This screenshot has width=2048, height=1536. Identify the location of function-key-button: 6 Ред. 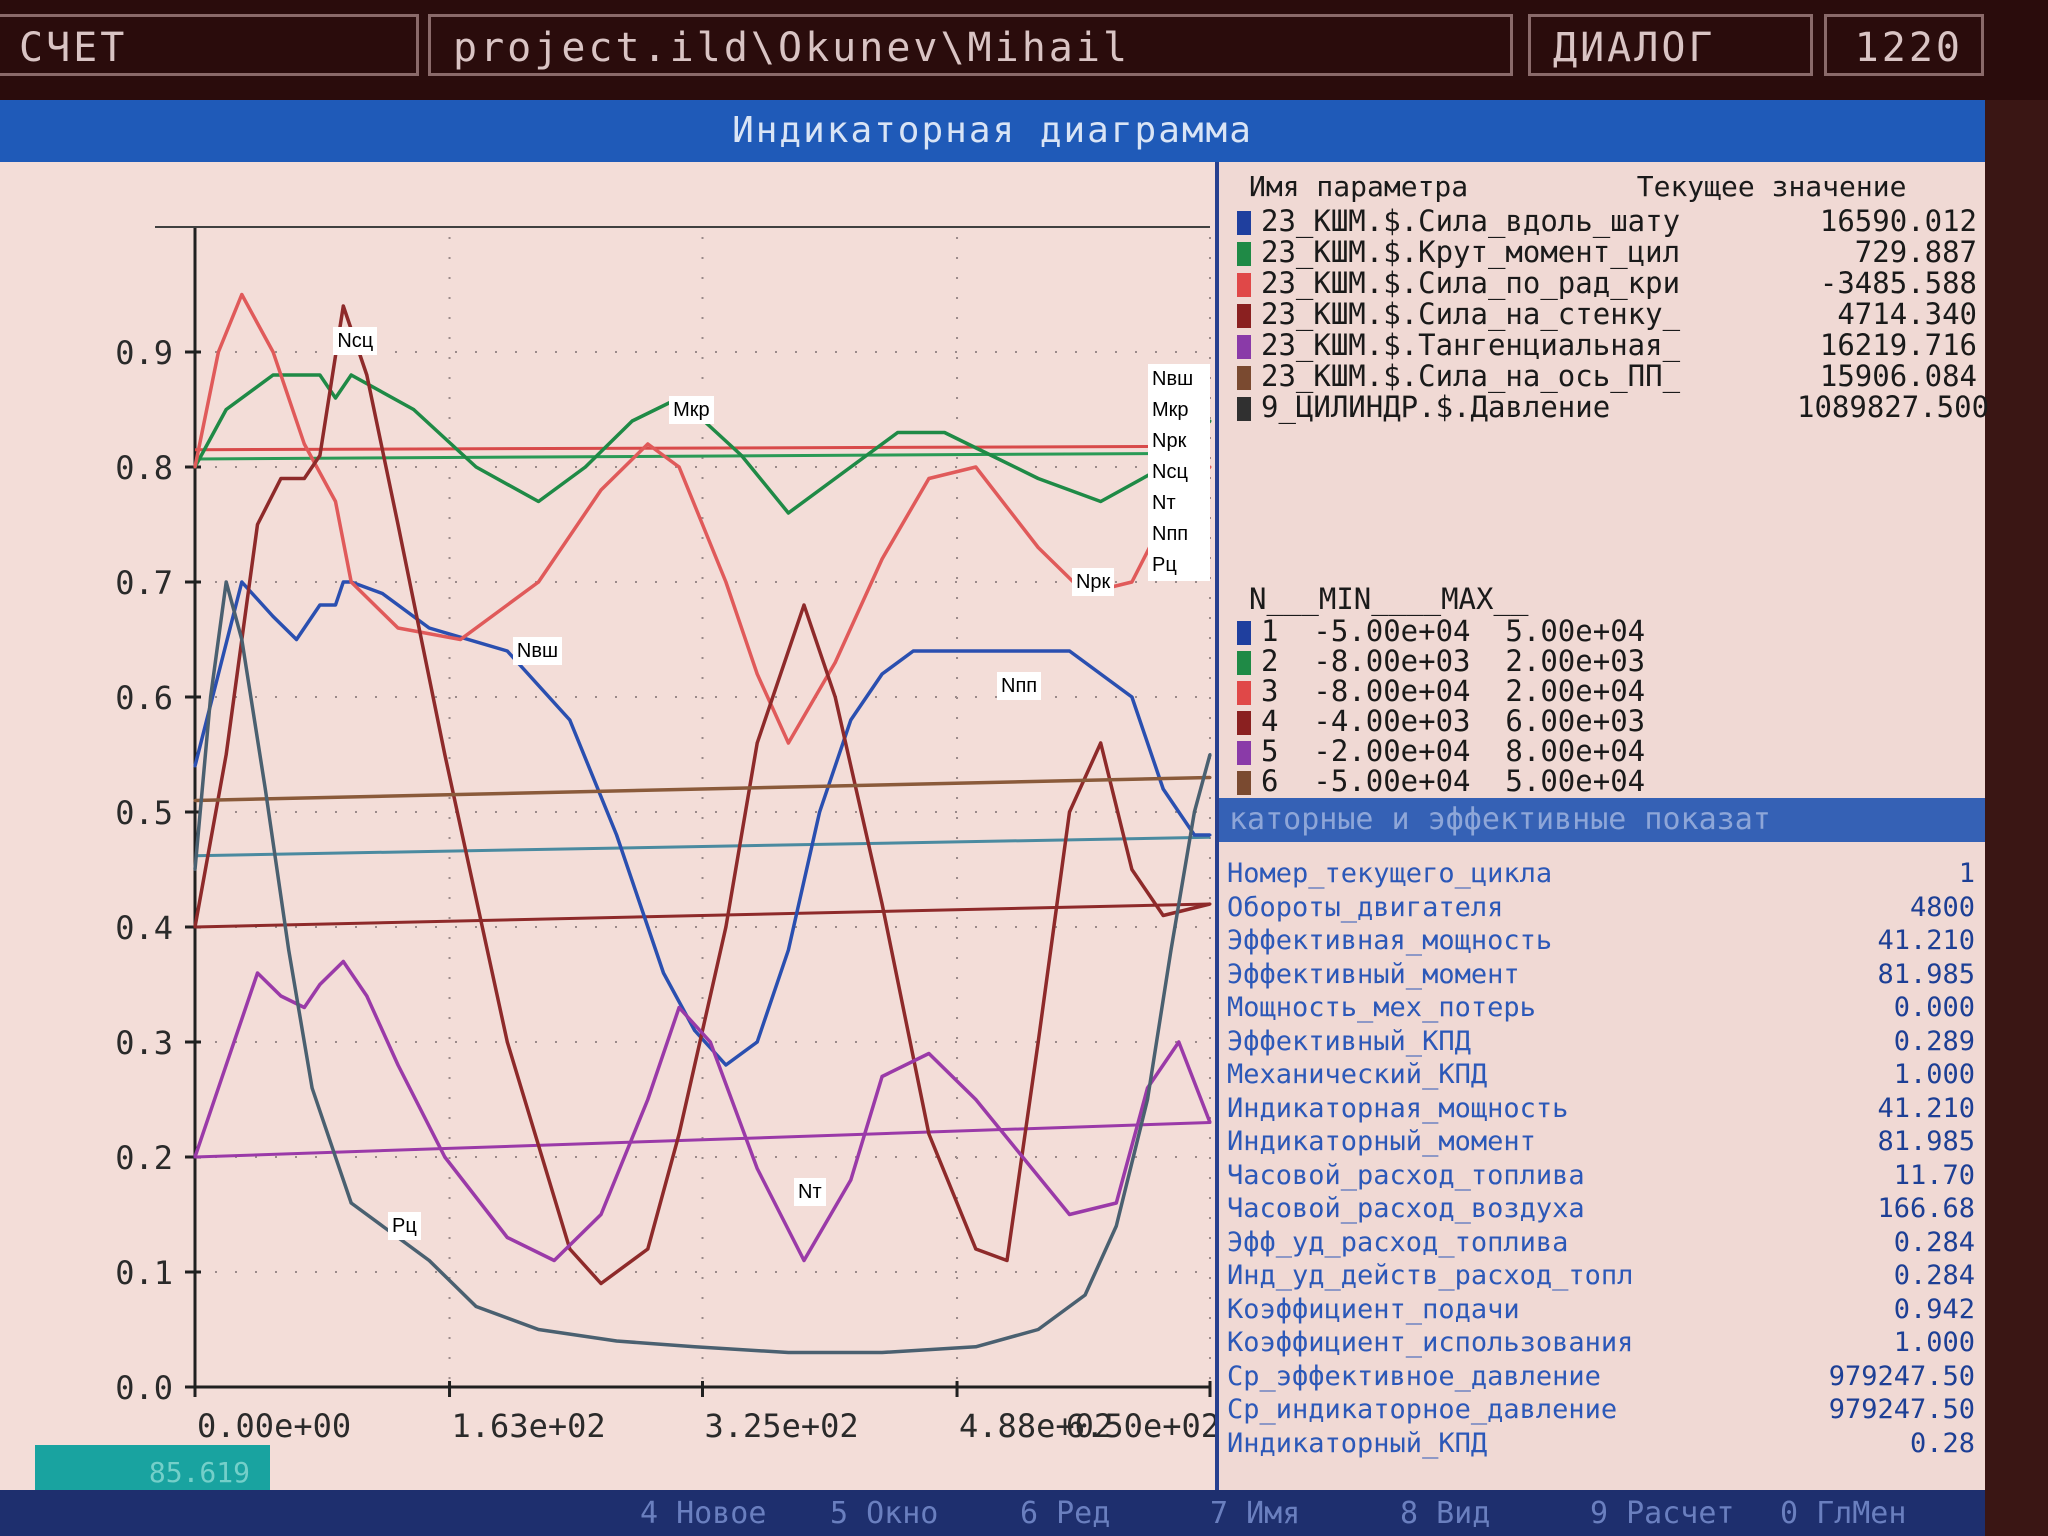
(1065, 1514).